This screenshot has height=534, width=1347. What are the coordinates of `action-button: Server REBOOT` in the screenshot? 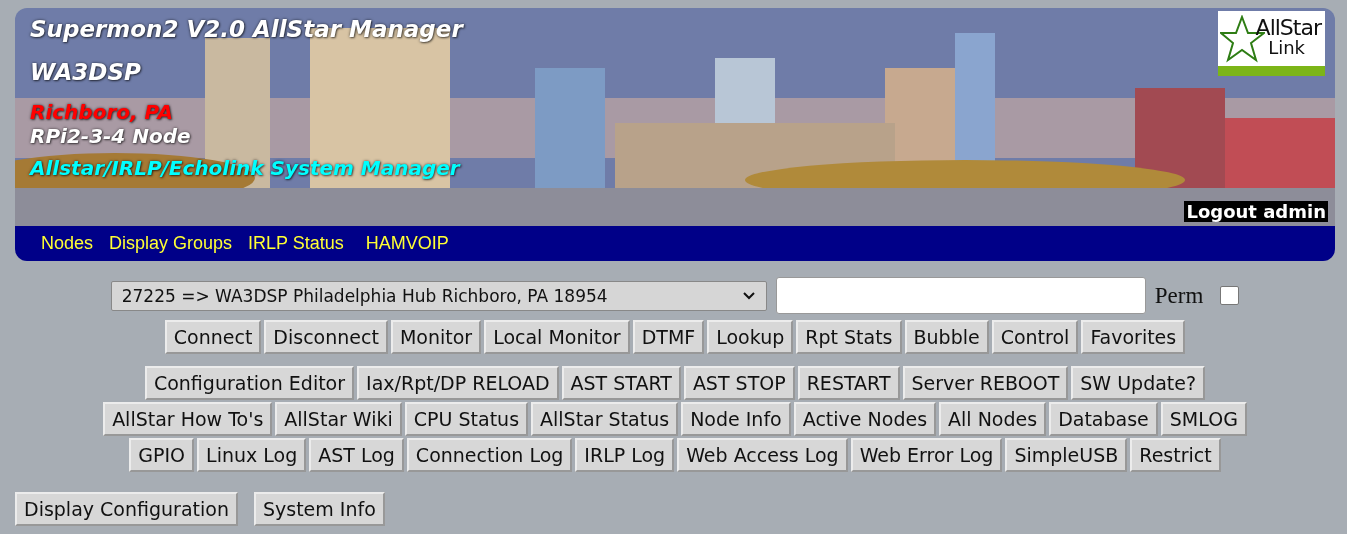 It's located at (985, 383).